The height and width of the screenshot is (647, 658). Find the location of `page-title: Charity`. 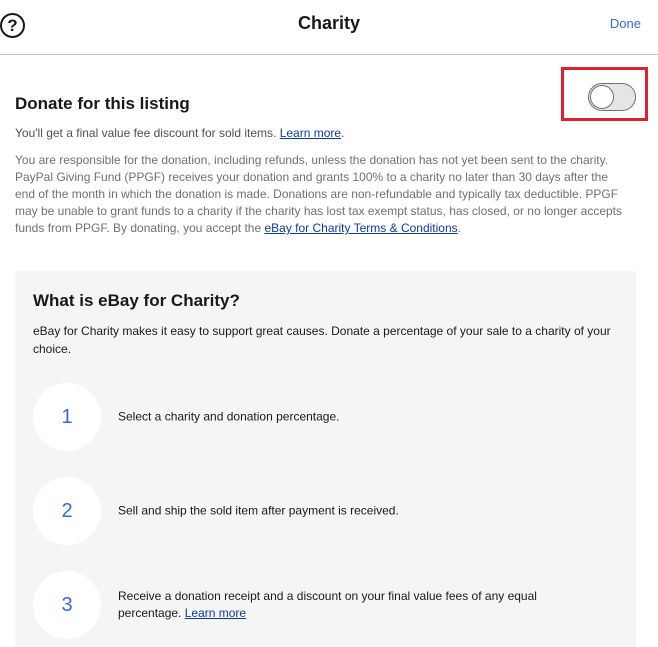

page-title: Charity is located at coordinates (328, 23).